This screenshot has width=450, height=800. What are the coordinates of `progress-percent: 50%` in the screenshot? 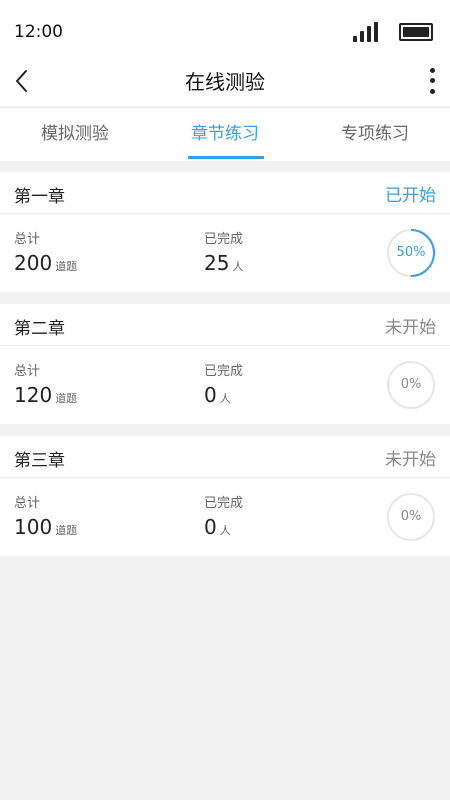 It's located at (411, 252).